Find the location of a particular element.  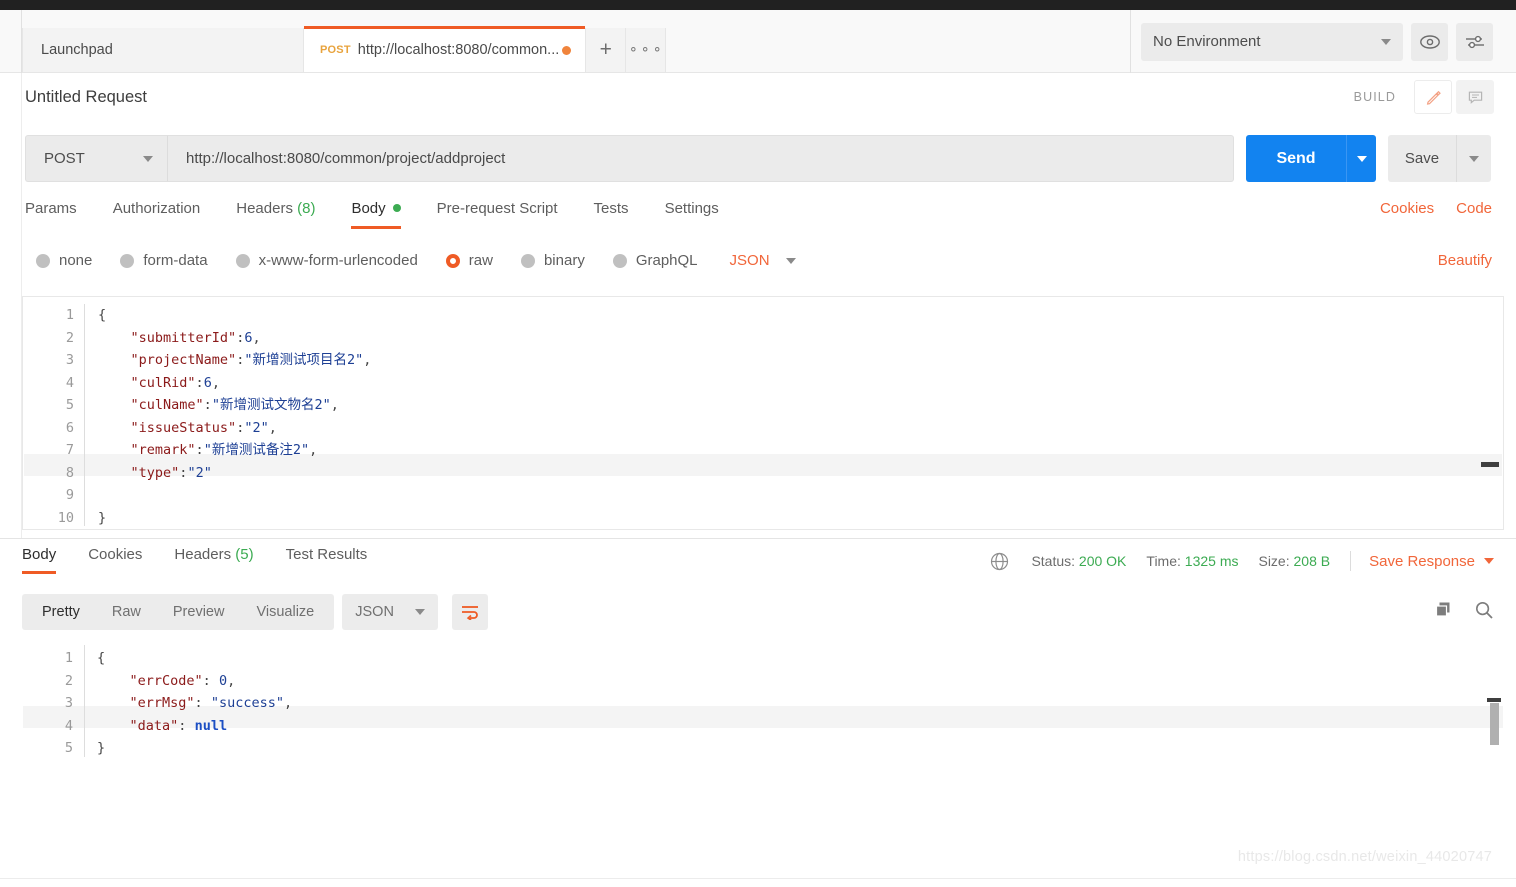

code-line: "culRid":6, is located at coordinates (796, 383).